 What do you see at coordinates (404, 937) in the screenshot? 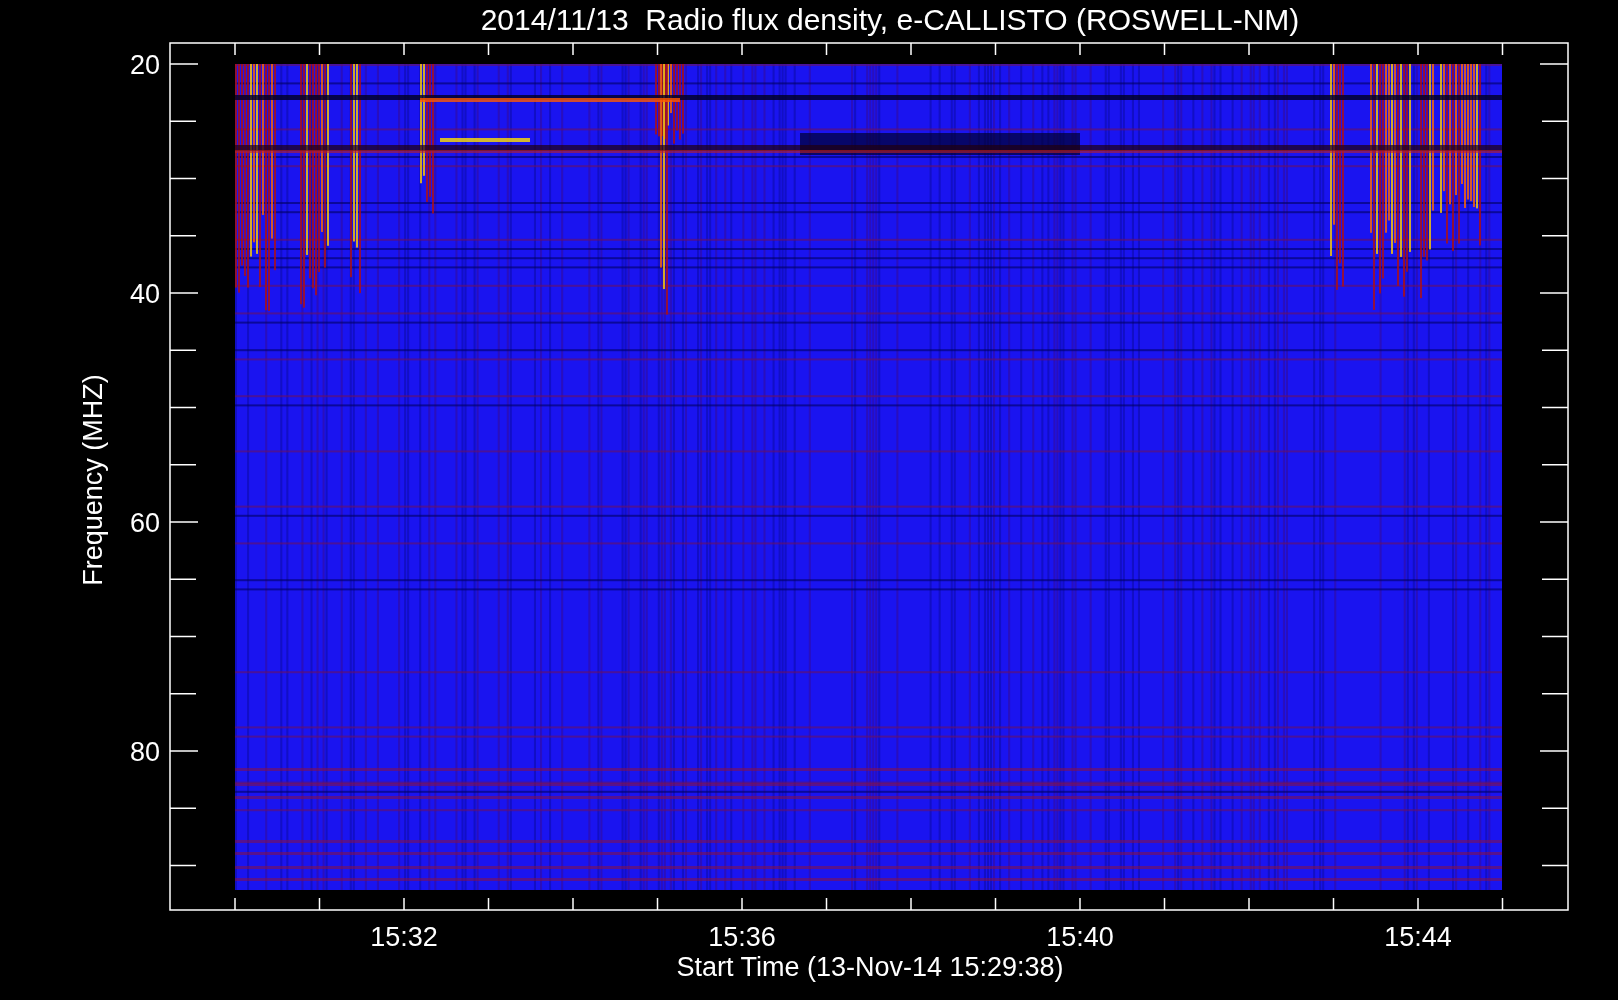
I see `tick-label: 15:32` at bounding box center [404, 937].